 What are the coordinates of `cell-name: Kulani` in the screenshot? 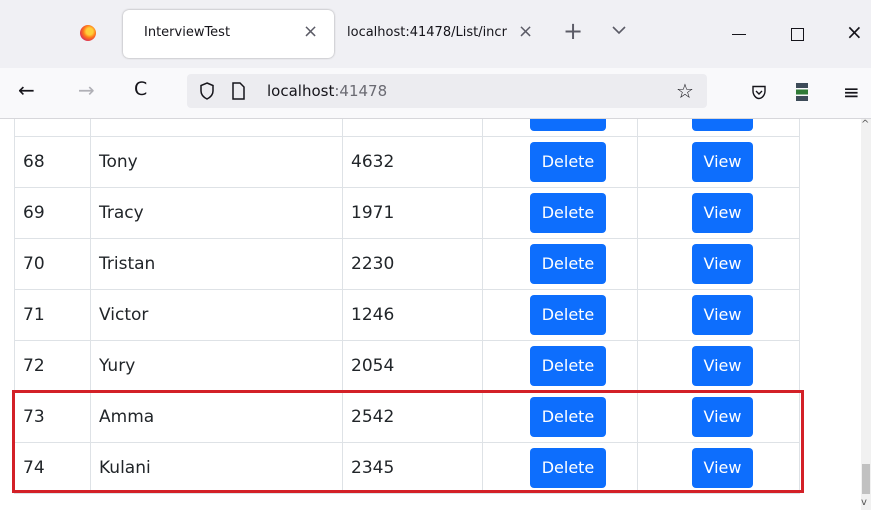 It's located at (216, 468).